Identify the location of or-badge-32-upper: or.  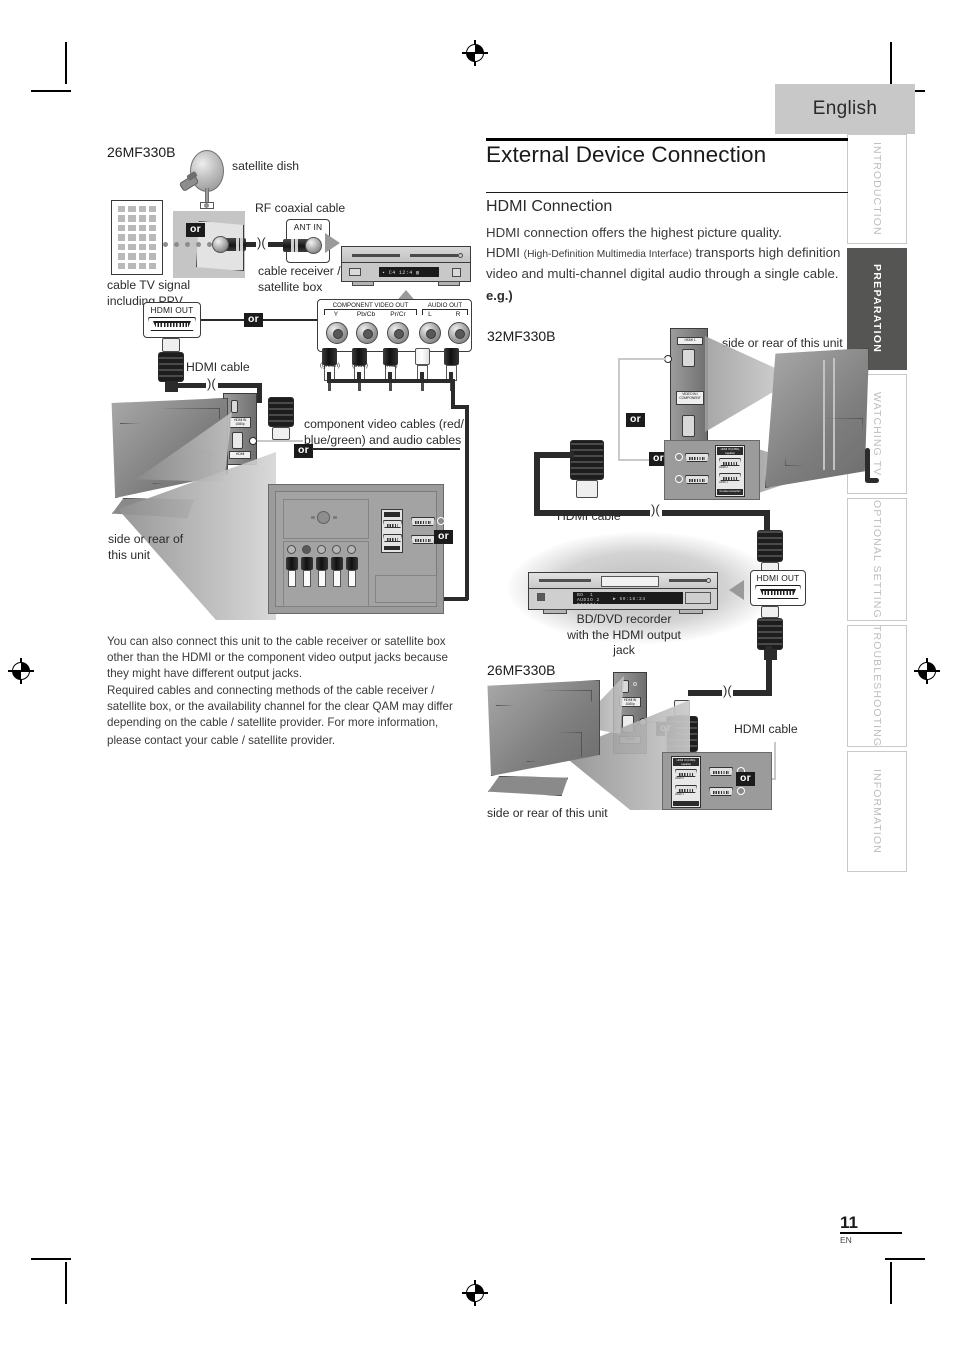
(635, 420).